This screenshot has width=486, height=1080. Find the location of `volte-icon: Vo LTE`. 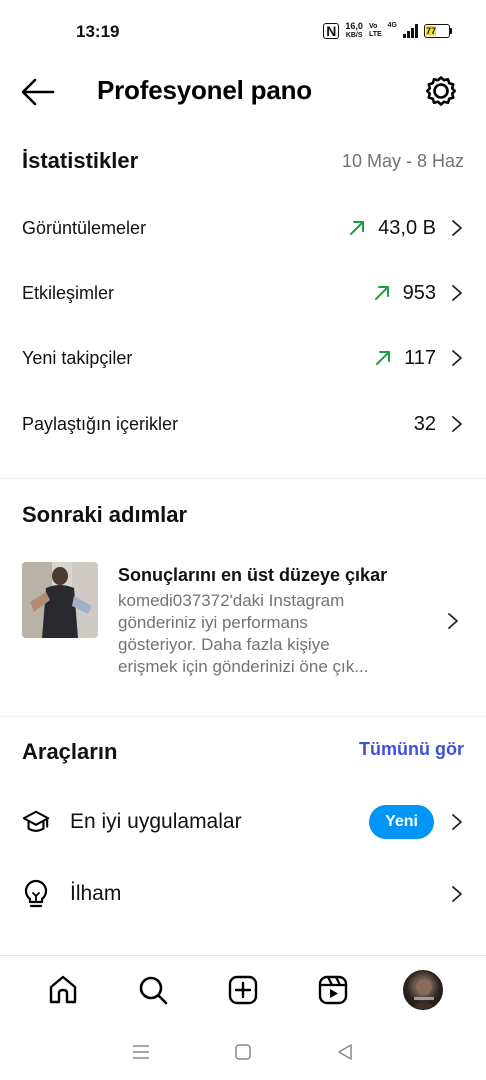

volte-icon: Vo LTE is located at coordinates (375, 31).